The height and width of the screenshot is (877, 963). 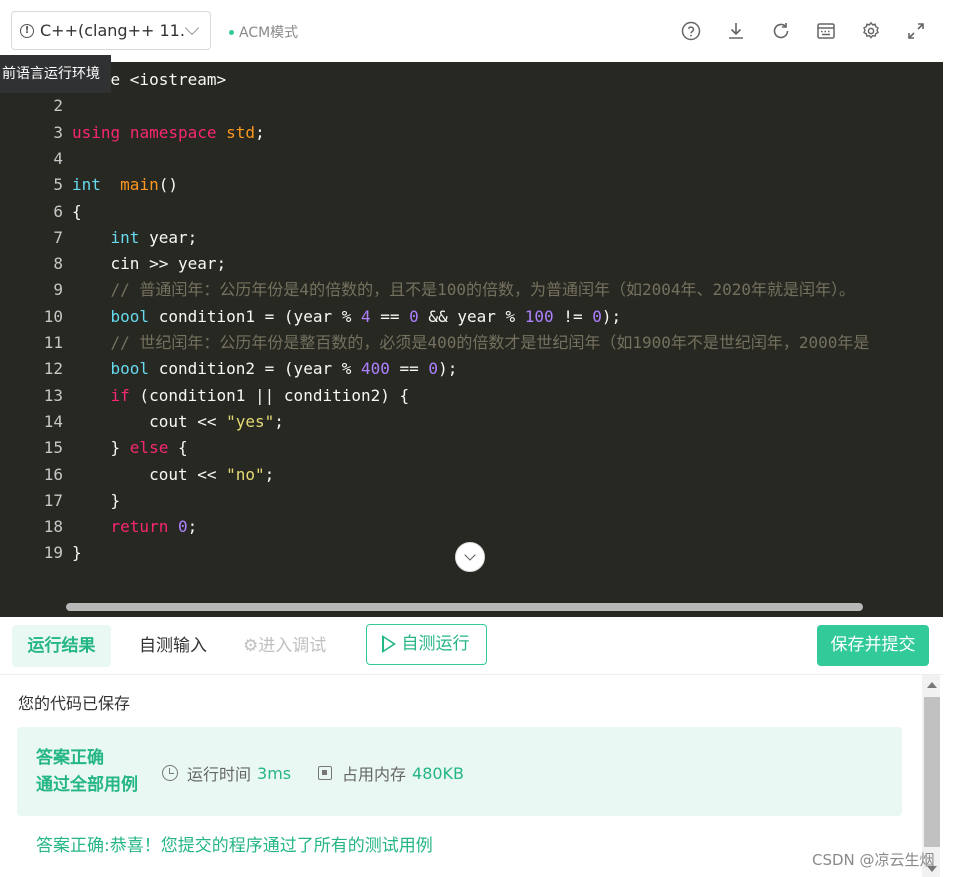 I want to click on line-number: 14, so click(x=53, y=421).